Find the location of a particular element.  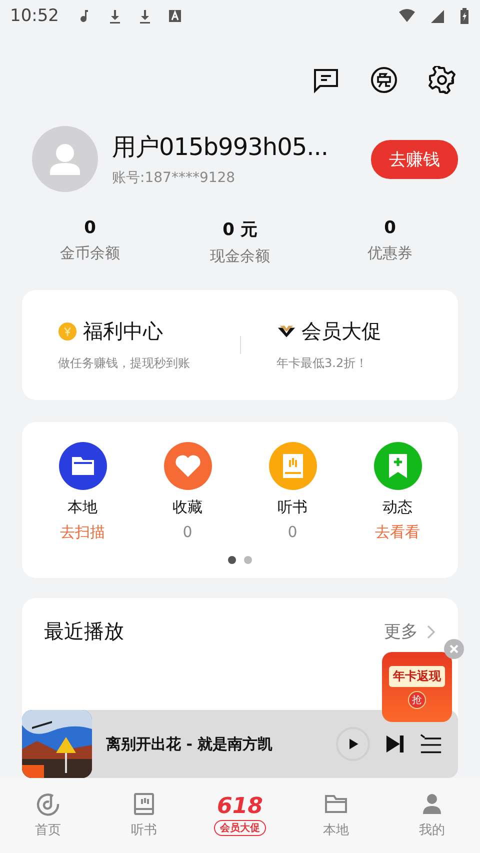

mini-player: 离别开出花 - 就是南方凯 is located at coordinates (240, 744).